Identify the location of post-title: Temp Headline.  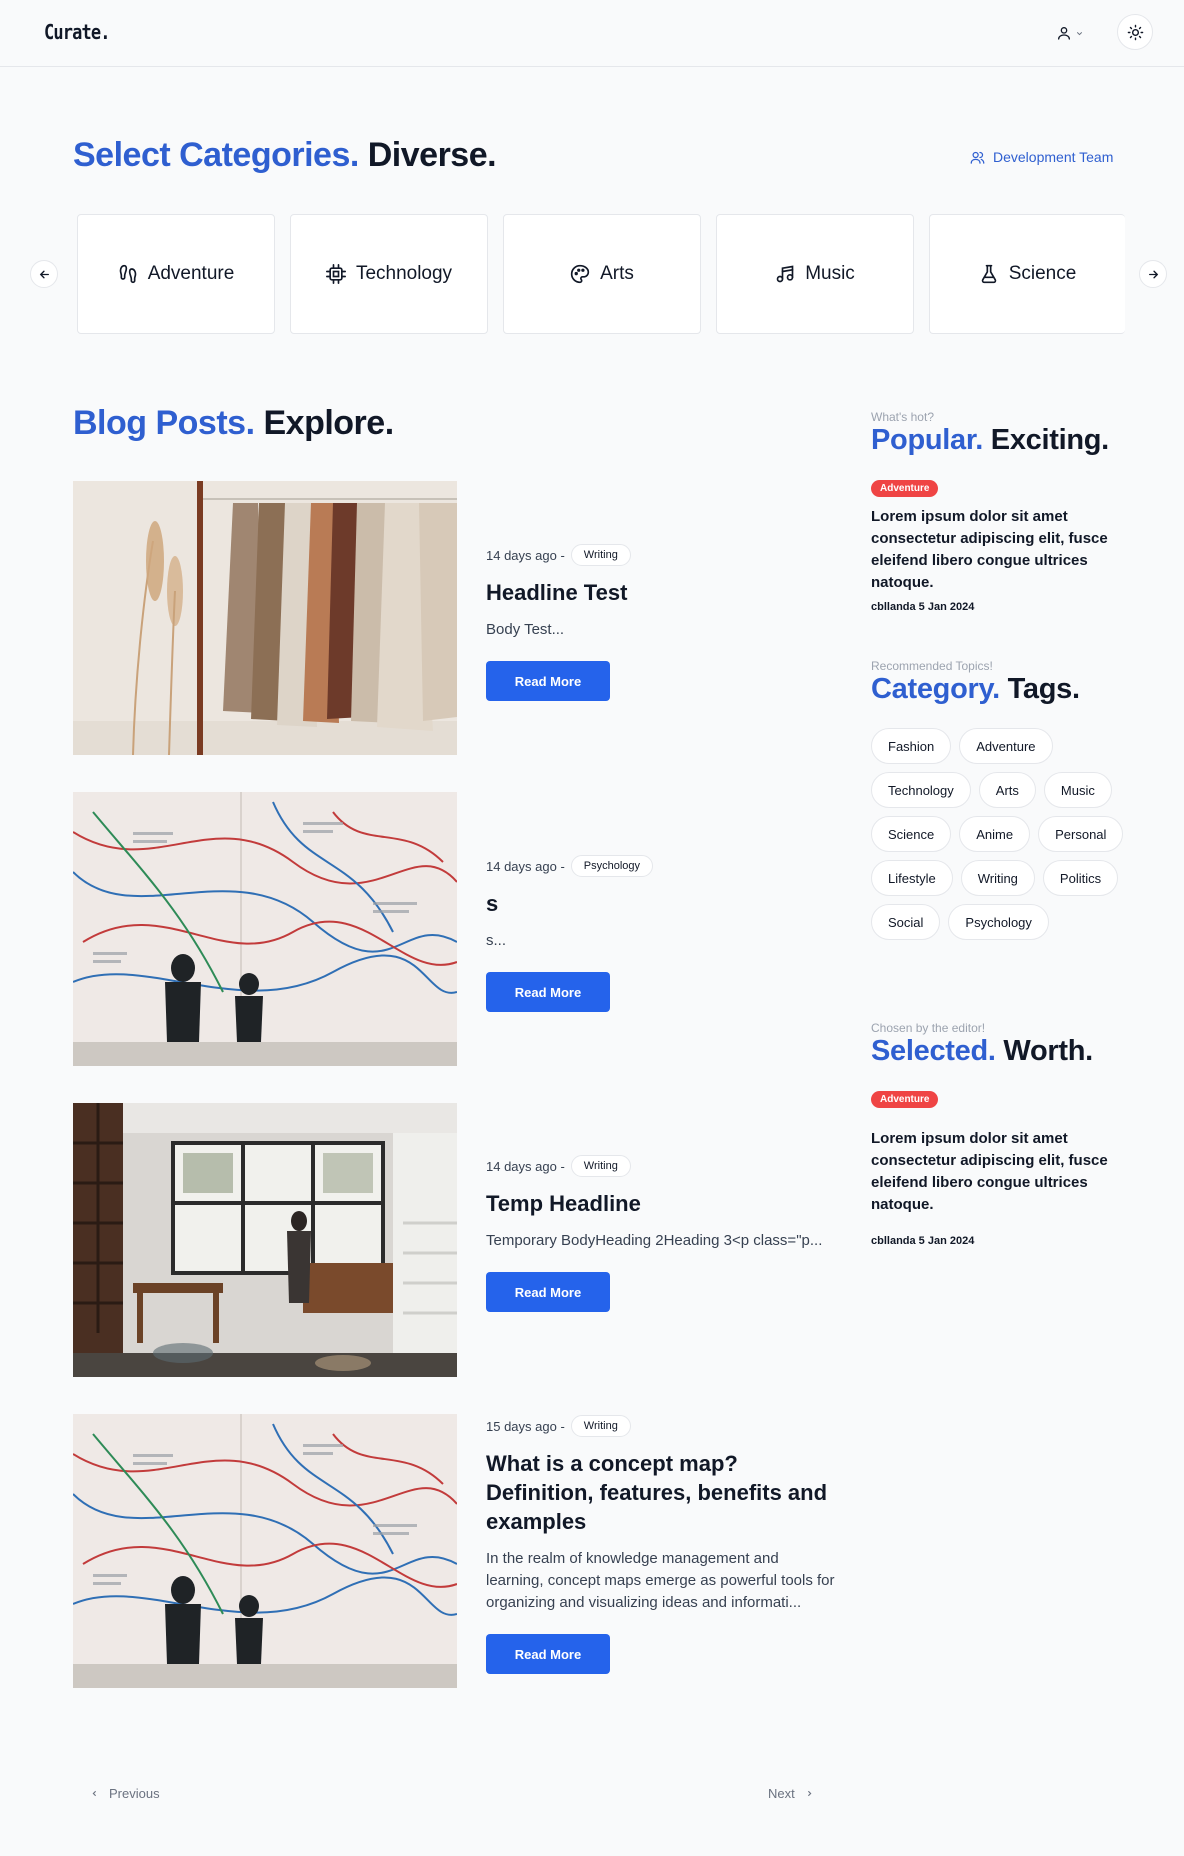
(661, 1203).